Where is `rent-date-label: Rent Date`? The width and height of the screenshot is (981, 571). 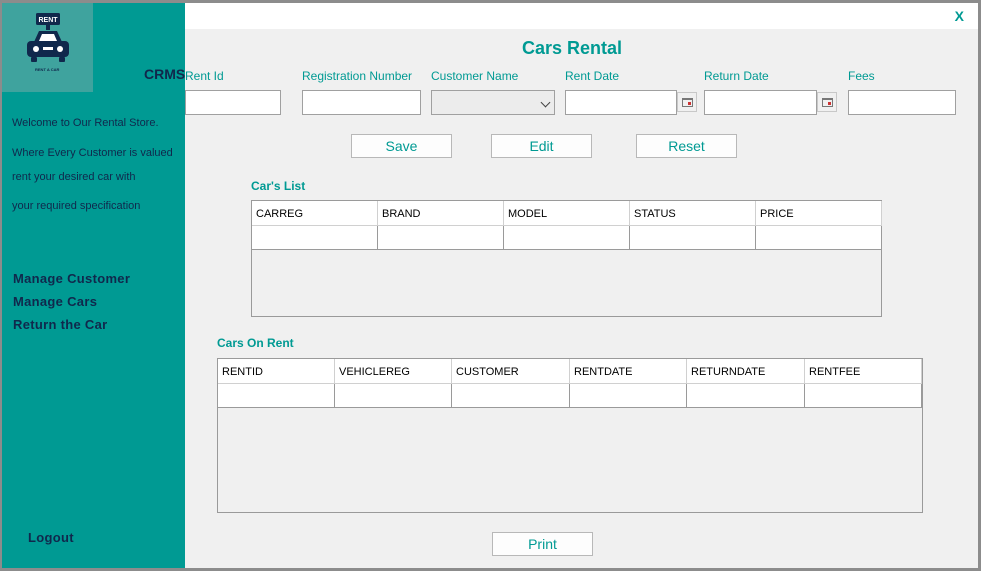
rent-date-label: Rent Date is located at coordinates (592, 76).